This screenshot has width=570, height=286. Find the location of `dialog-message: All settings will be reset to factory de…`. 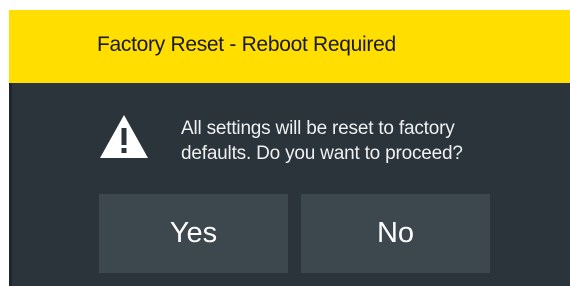

dialog-message: All settings will be reset to factory de… is located at coordinates (351, 141).